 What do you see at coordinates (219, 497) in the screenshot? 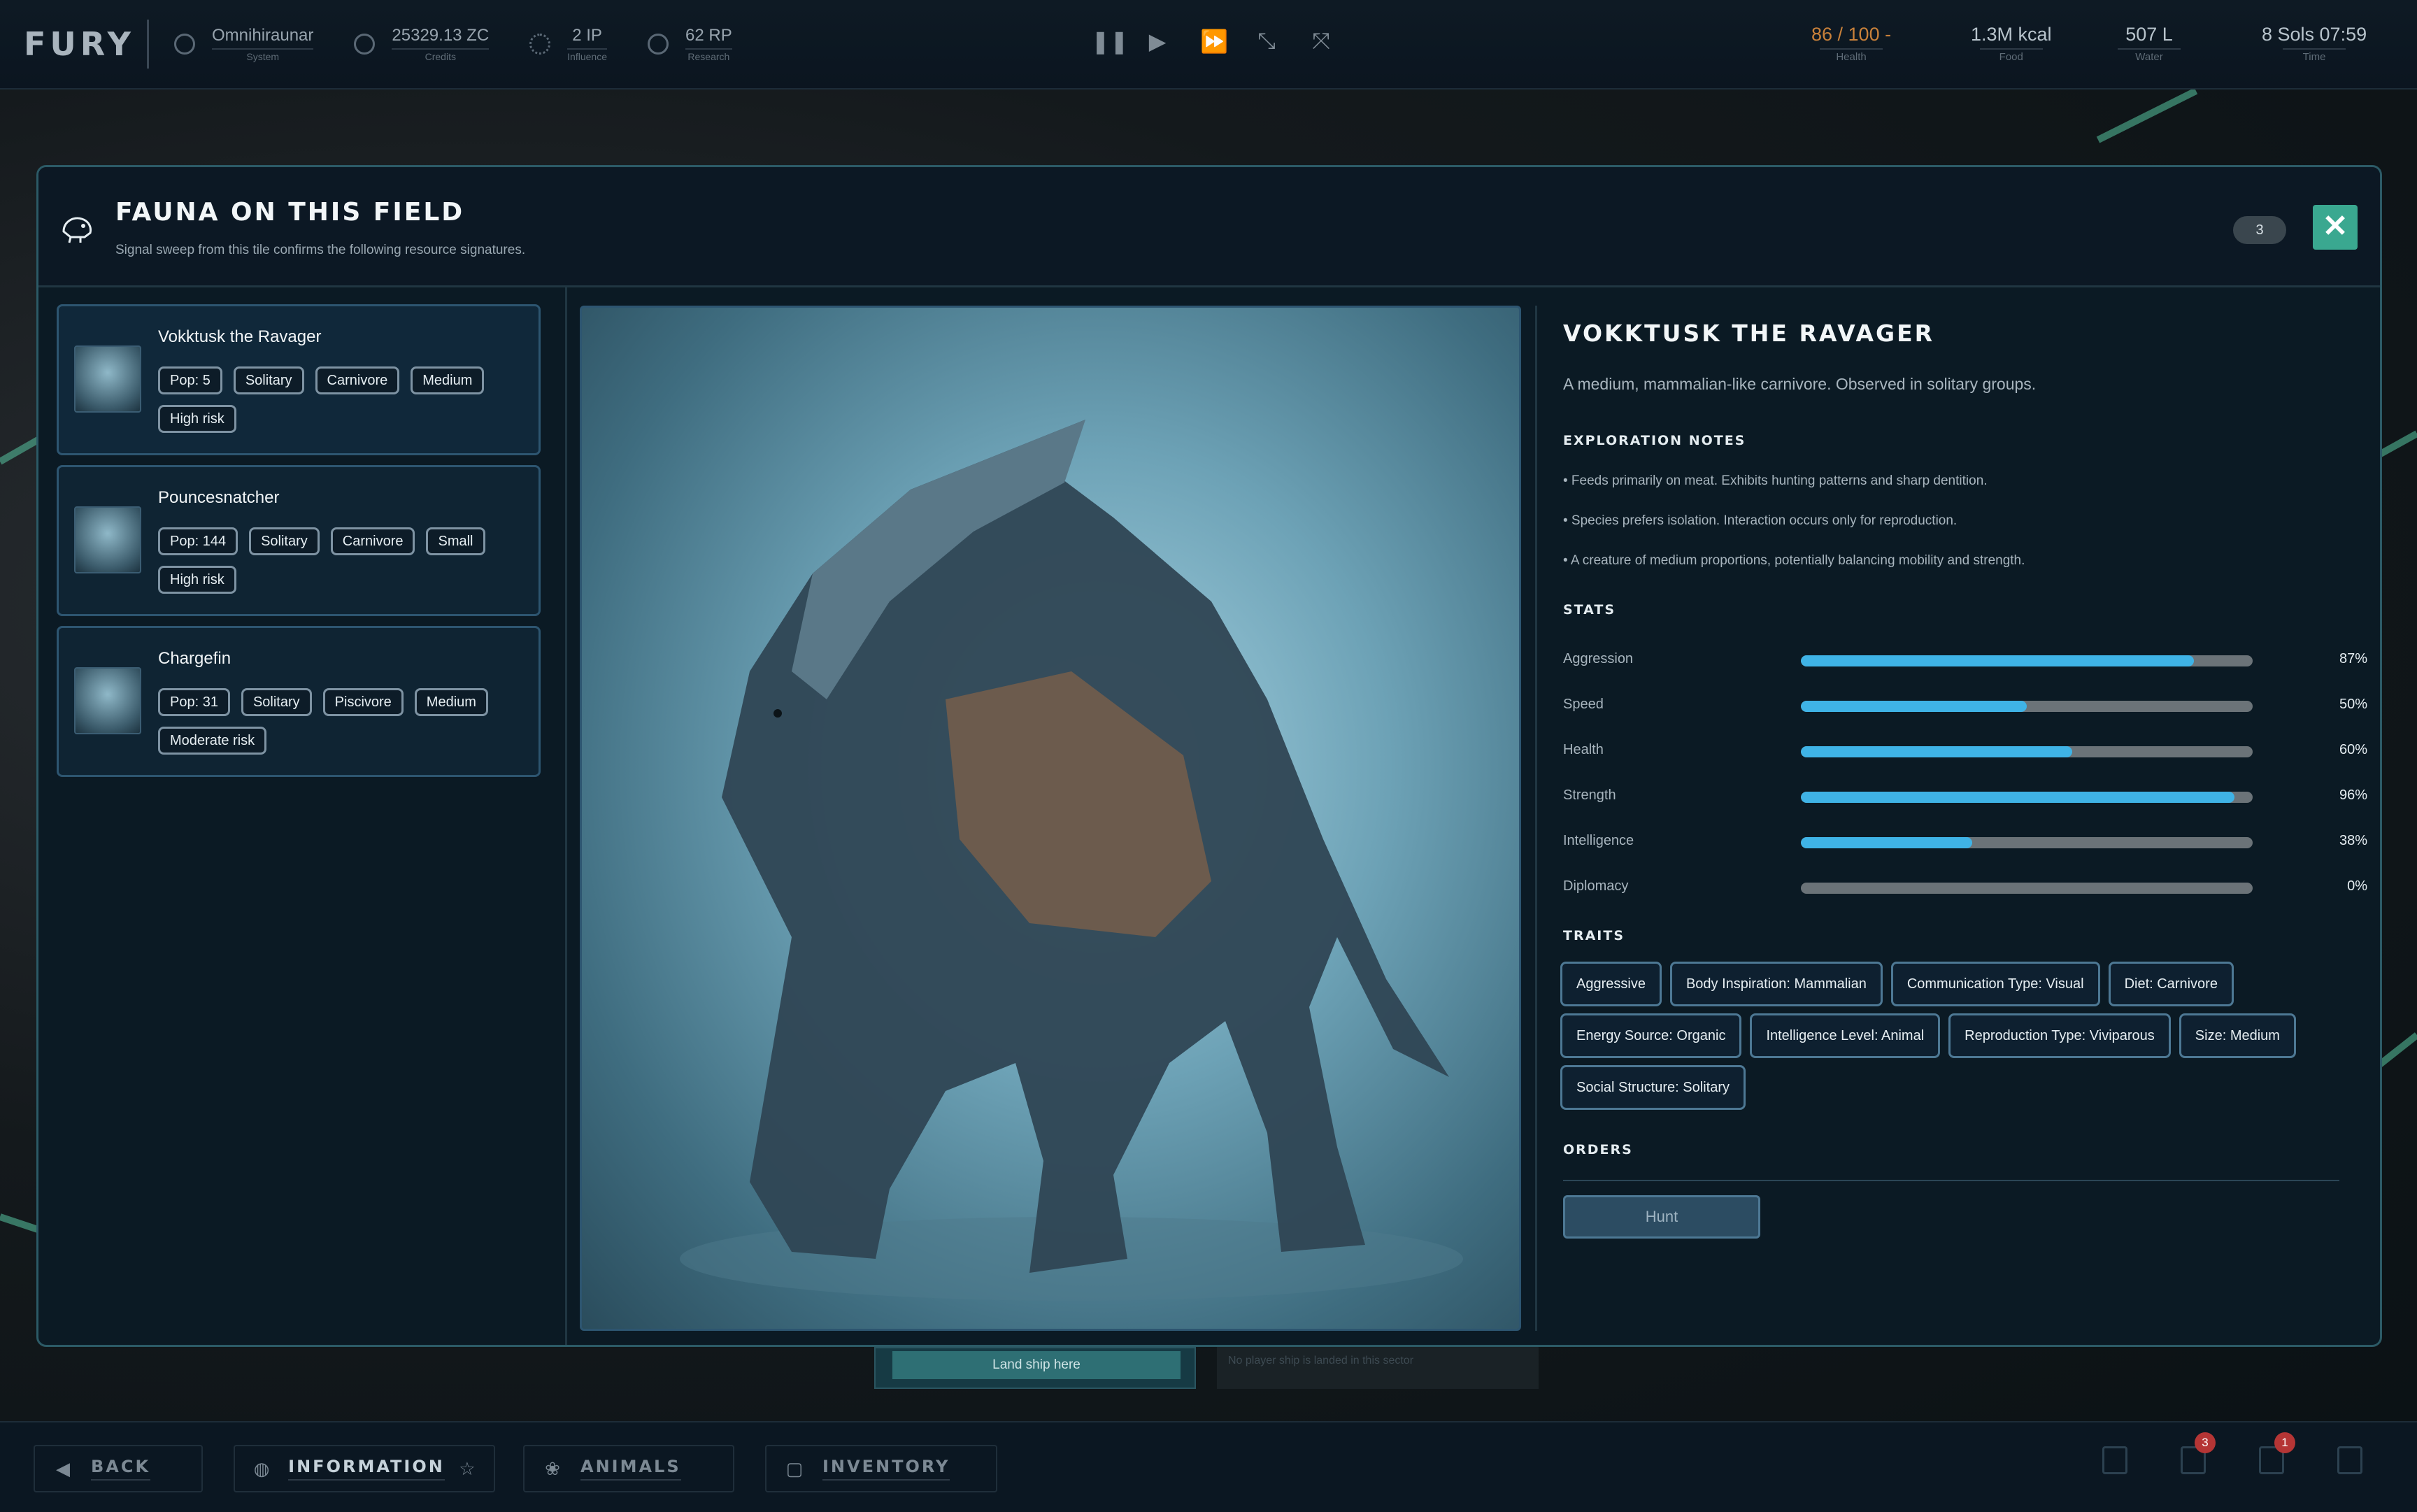
I see `fauna-name: Pouncesnatcher` at bounding box center [219, 497].